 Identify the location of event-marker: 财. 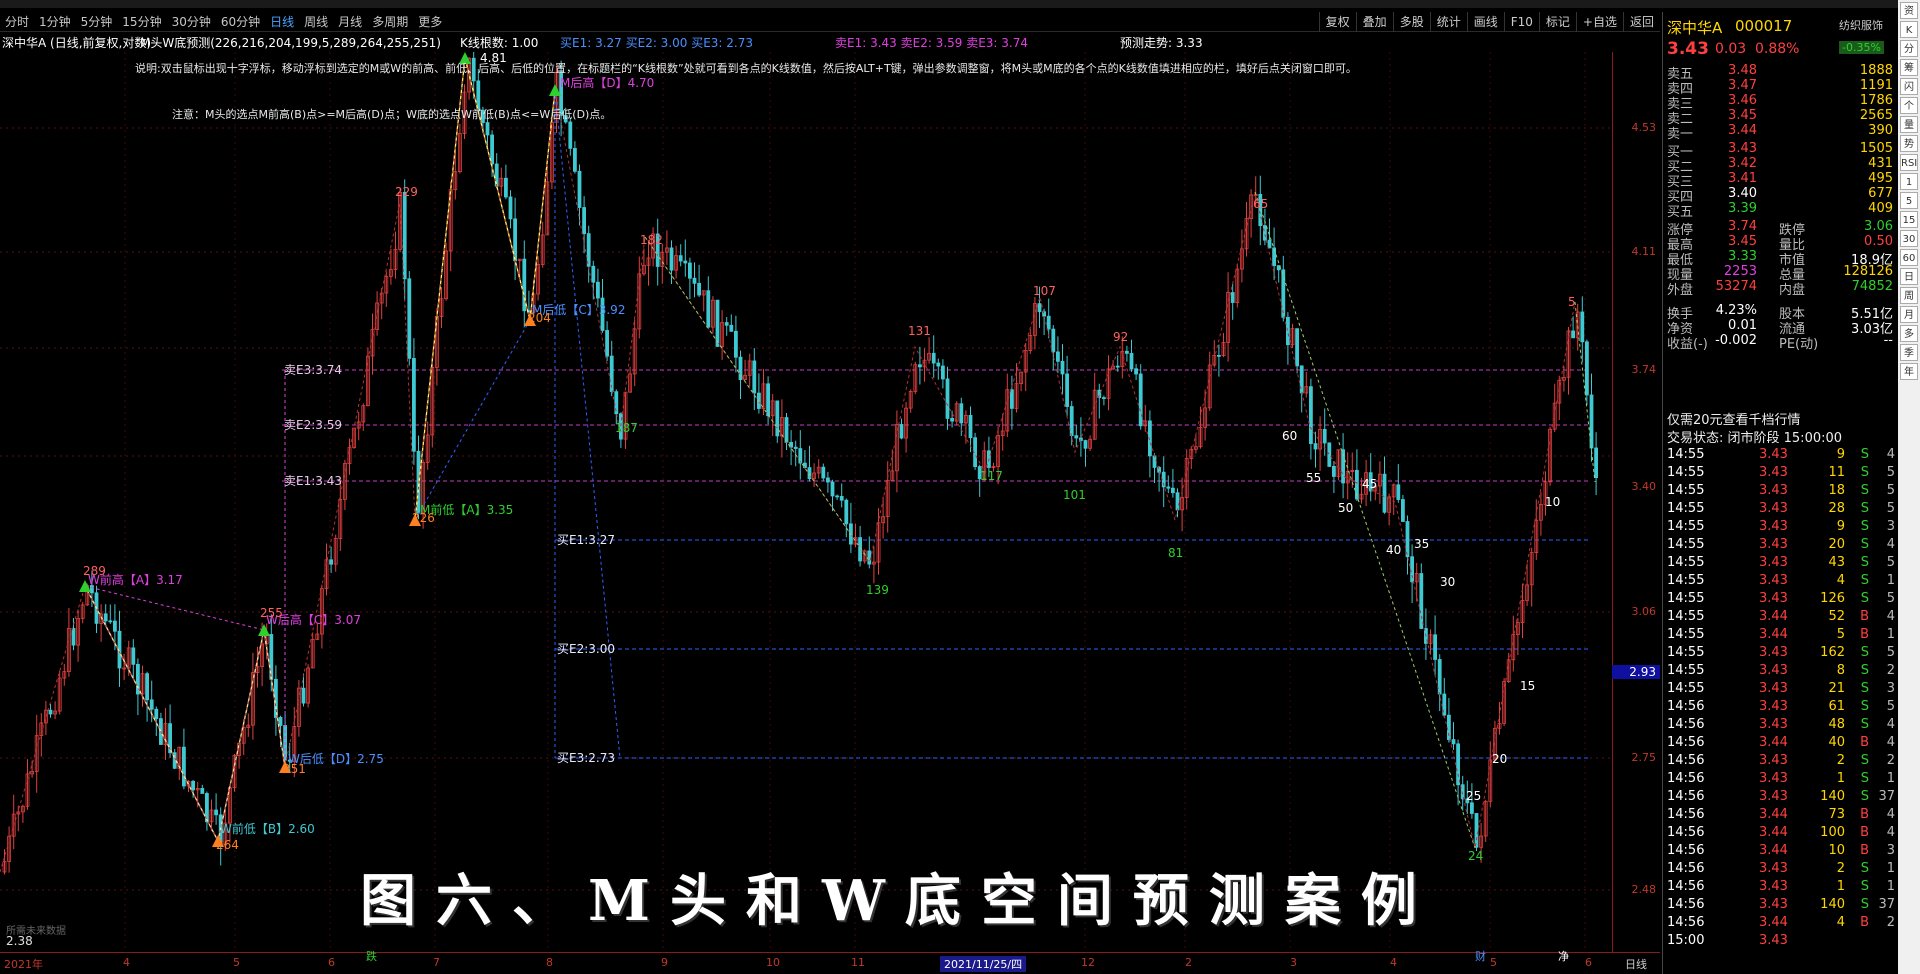
(1480, 956).